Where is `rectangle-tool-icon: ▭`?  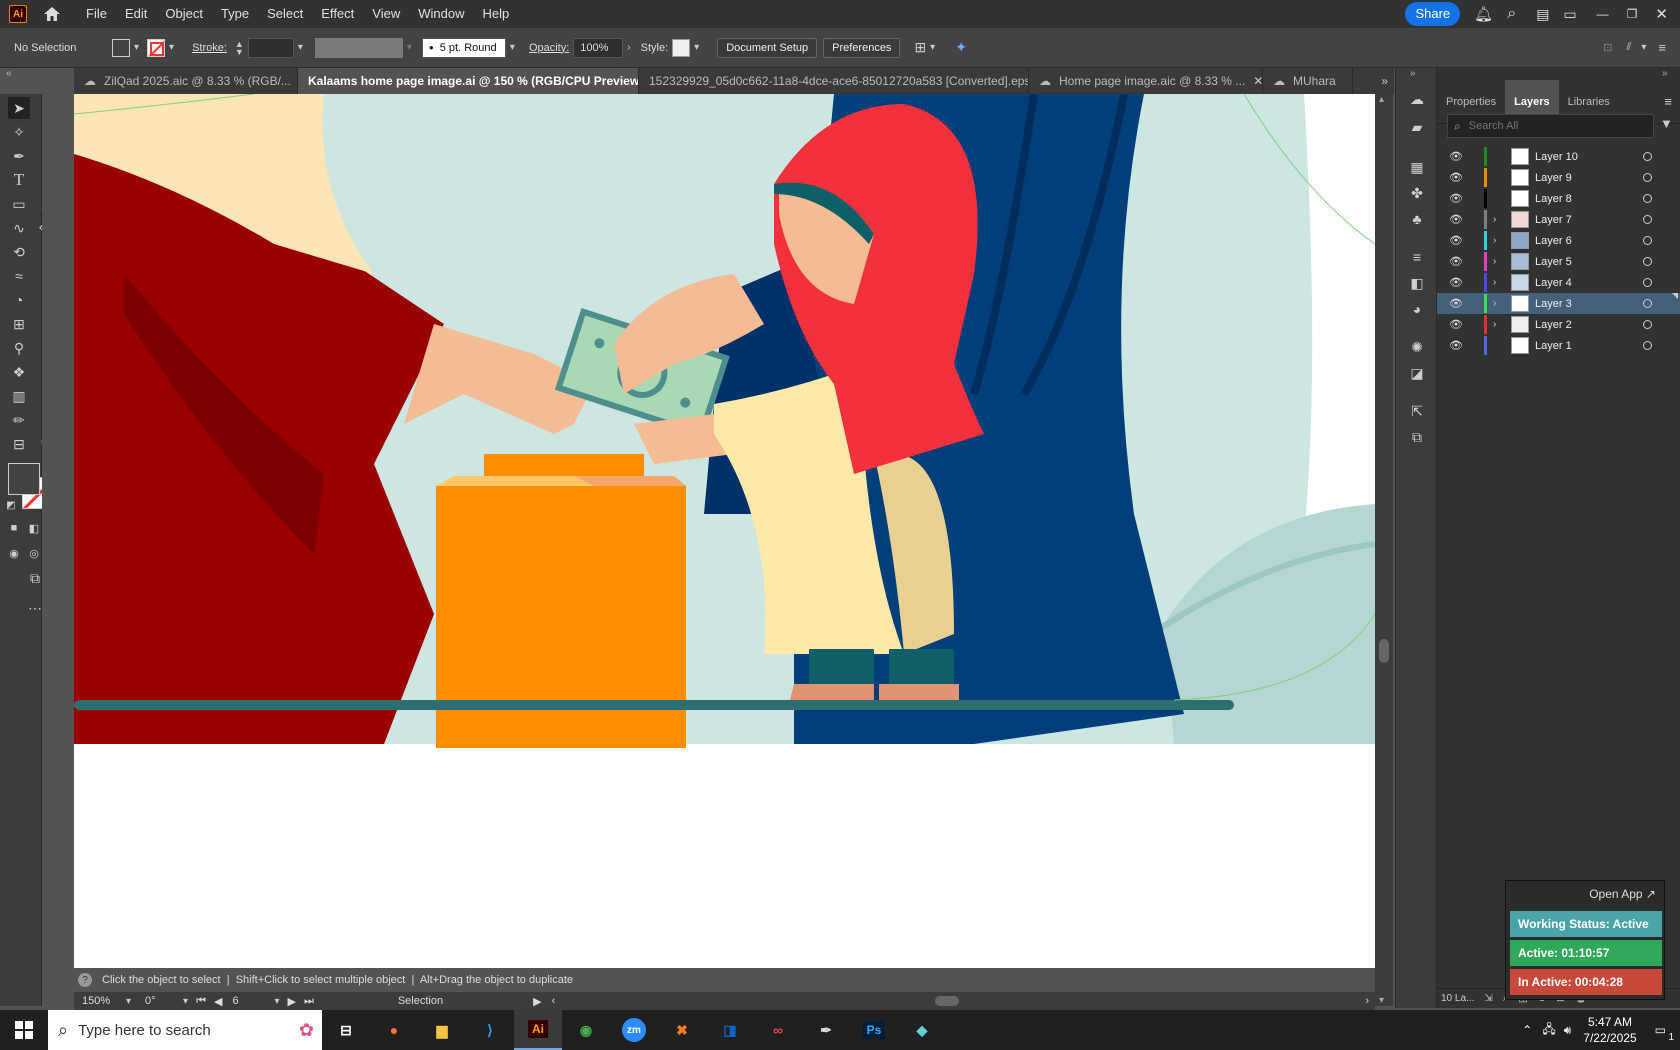
rectangle-tool-icon: ▭ is located at coordinates (19, 204).